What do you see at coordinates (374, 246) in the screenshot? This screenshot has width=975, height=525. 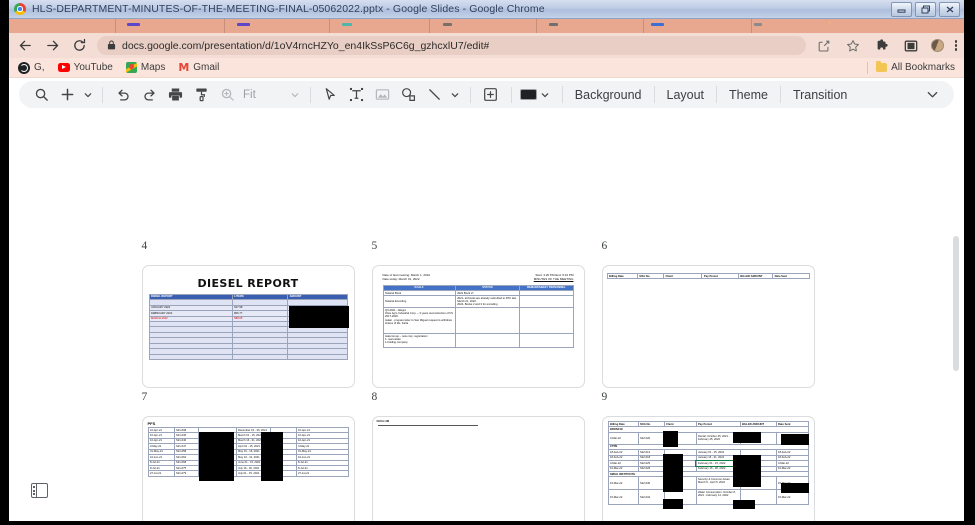 I see `slide-number: 5` at bounding box center [374, 246].